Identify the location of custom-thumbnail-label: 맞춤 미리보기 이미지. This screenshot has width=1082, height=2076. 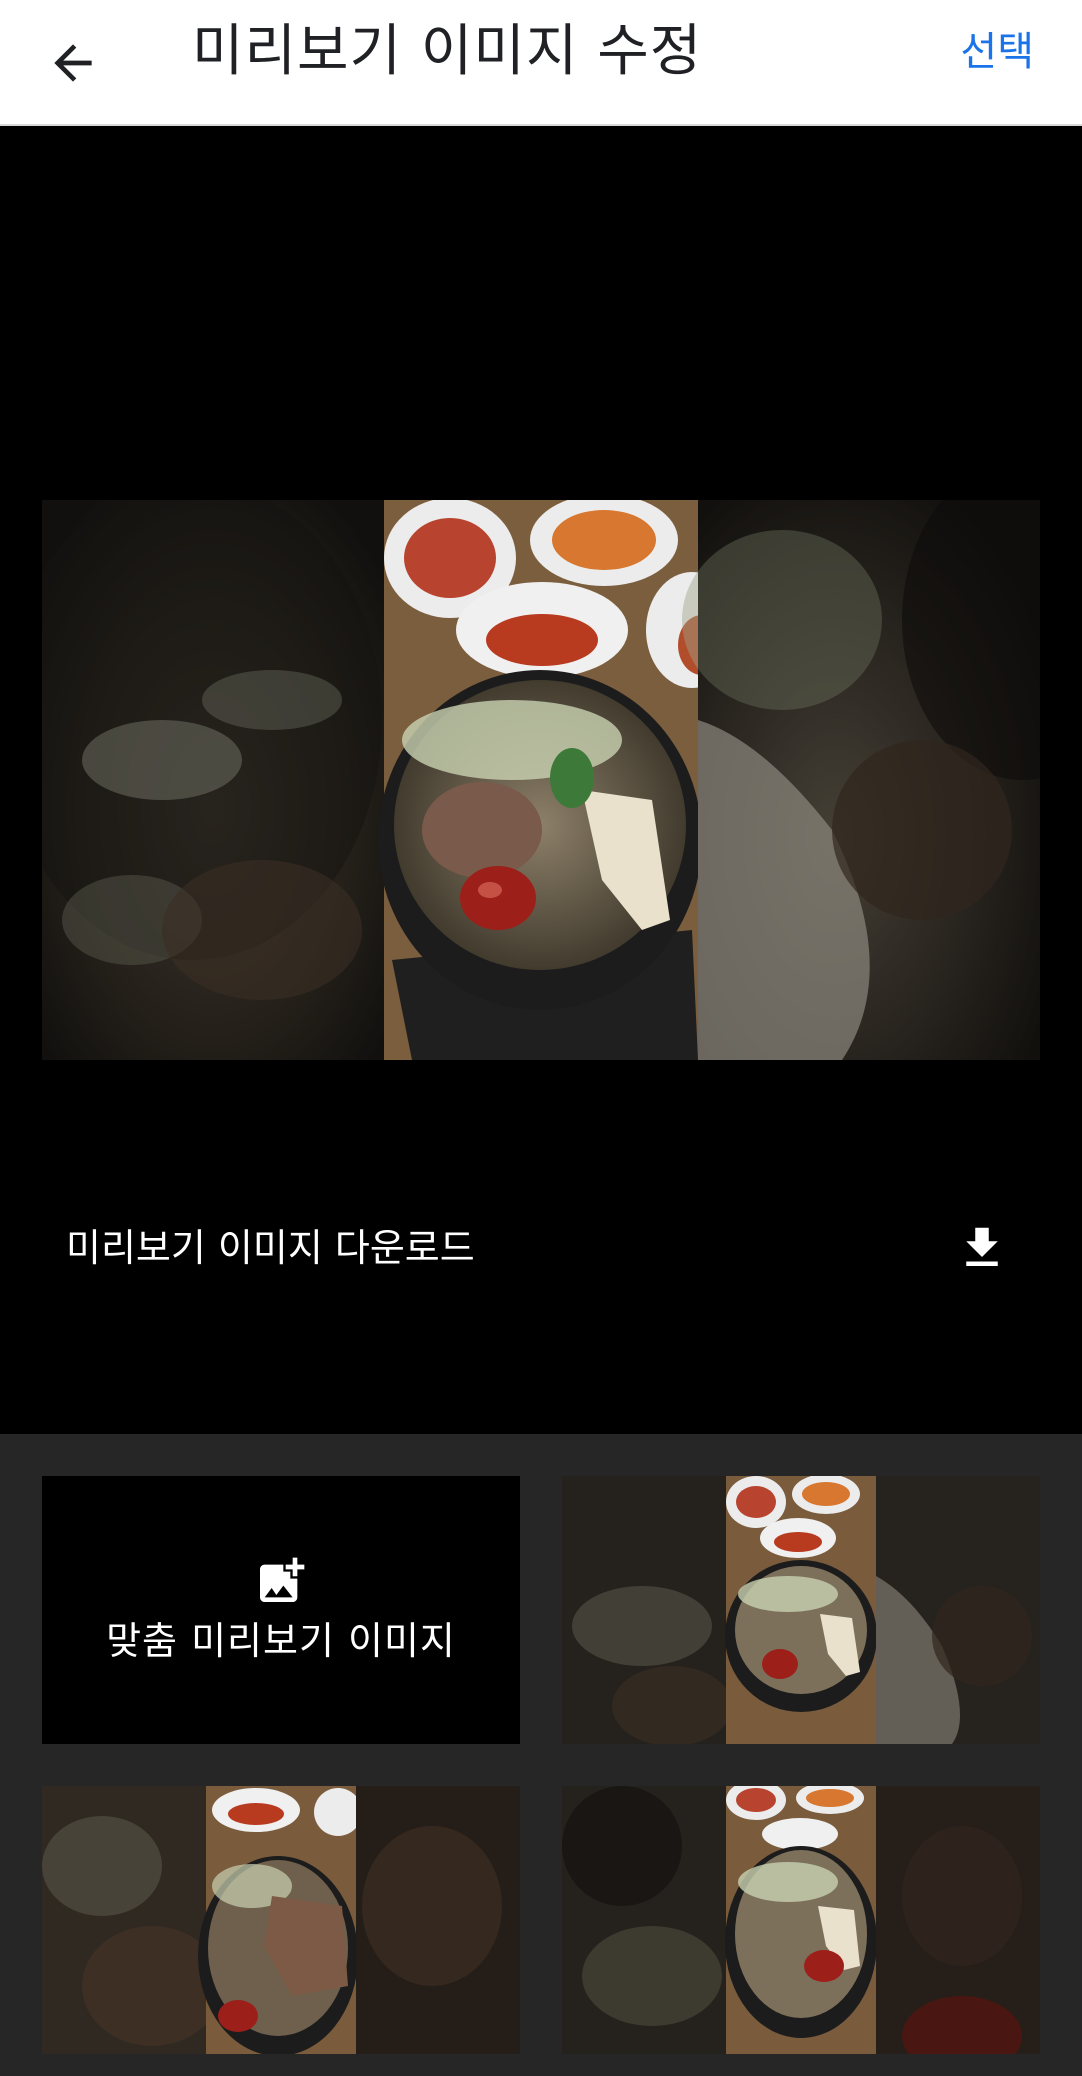
(281, 1641).